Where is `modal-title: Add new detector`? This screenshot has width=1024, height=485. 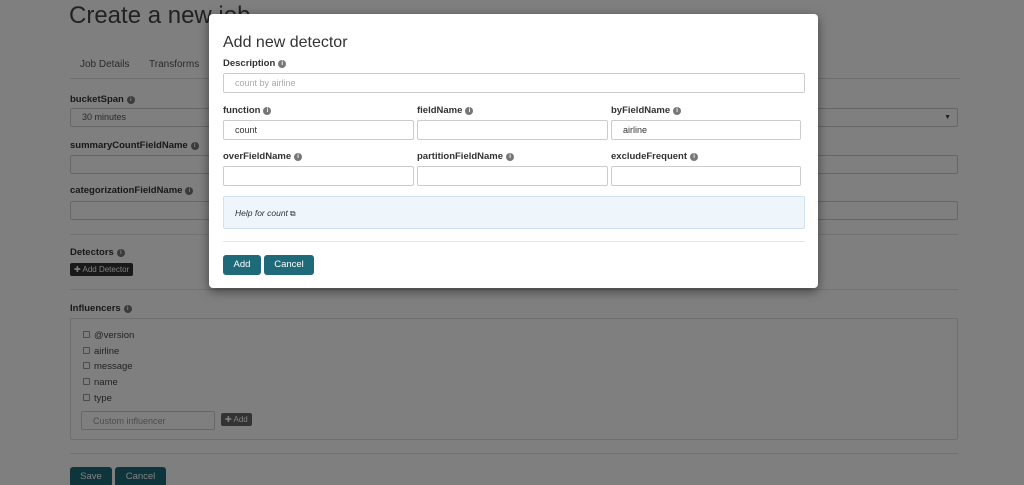
modal-title: Add new detector is located at coordinates (285, 42).